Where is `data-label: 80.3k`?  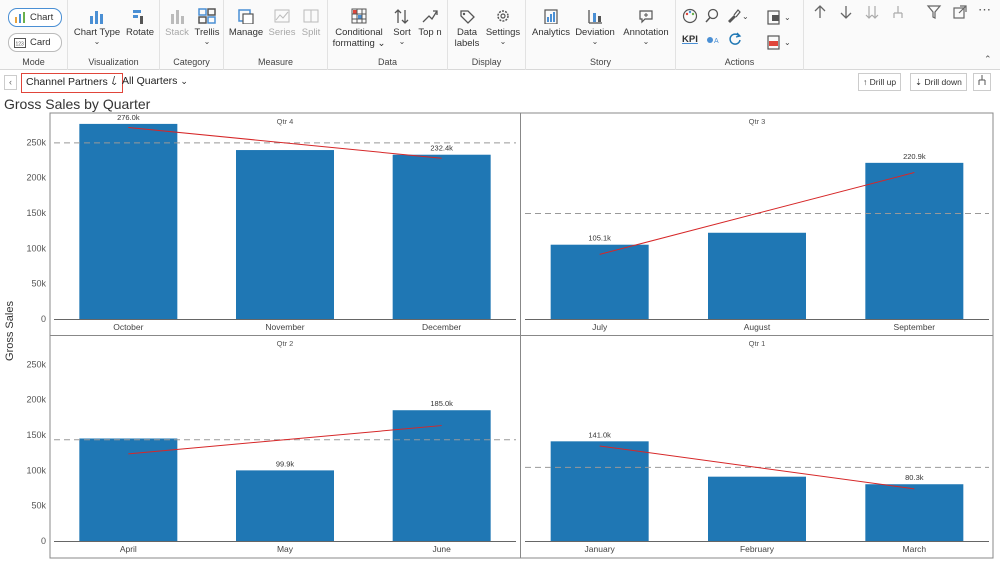
data-label: 80.3k is located at coordinates (914, 477).